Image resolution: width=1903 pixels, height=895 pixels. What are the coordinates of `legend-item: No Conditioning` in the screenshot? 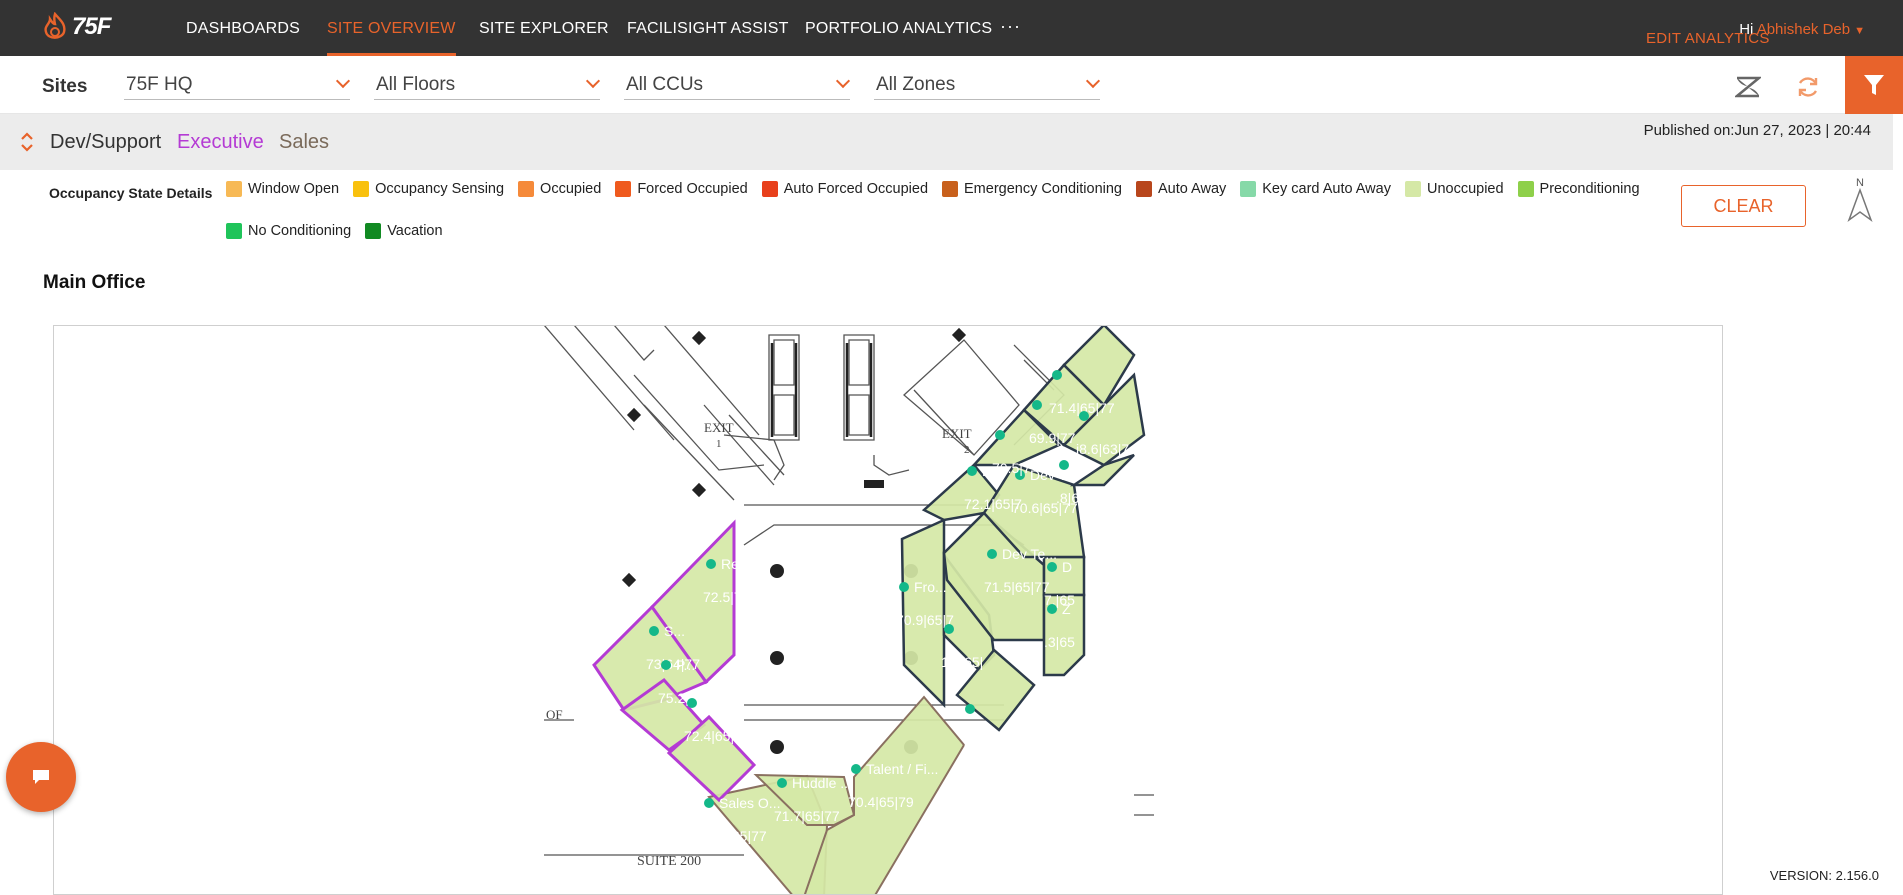 It's located at (288, 231).